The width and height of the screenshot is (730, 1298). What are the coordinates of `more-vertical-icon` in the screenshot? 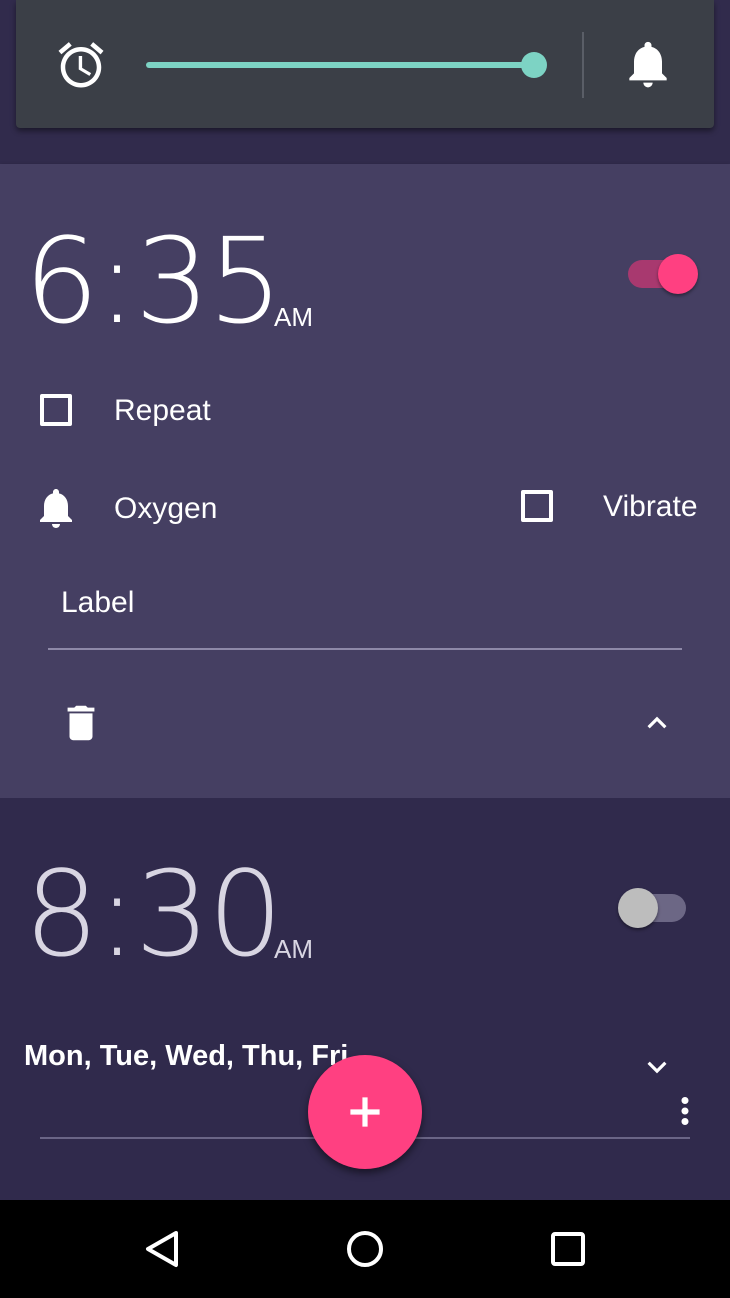 It's located at (685, 1111).